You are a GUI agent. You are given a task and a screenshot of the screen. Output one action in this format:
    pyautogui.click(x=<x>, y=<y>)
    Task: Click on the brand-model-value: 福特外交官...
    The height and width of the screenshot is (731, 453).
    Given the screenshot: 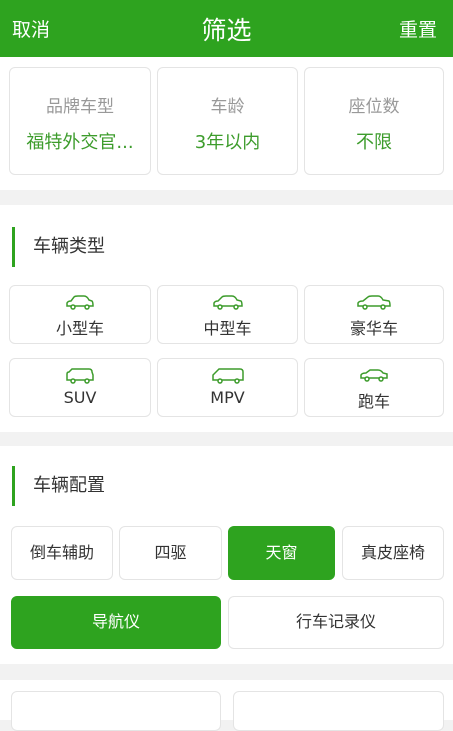 What is the action you would take?
    pyautogui.click(x=80, y=142)
    